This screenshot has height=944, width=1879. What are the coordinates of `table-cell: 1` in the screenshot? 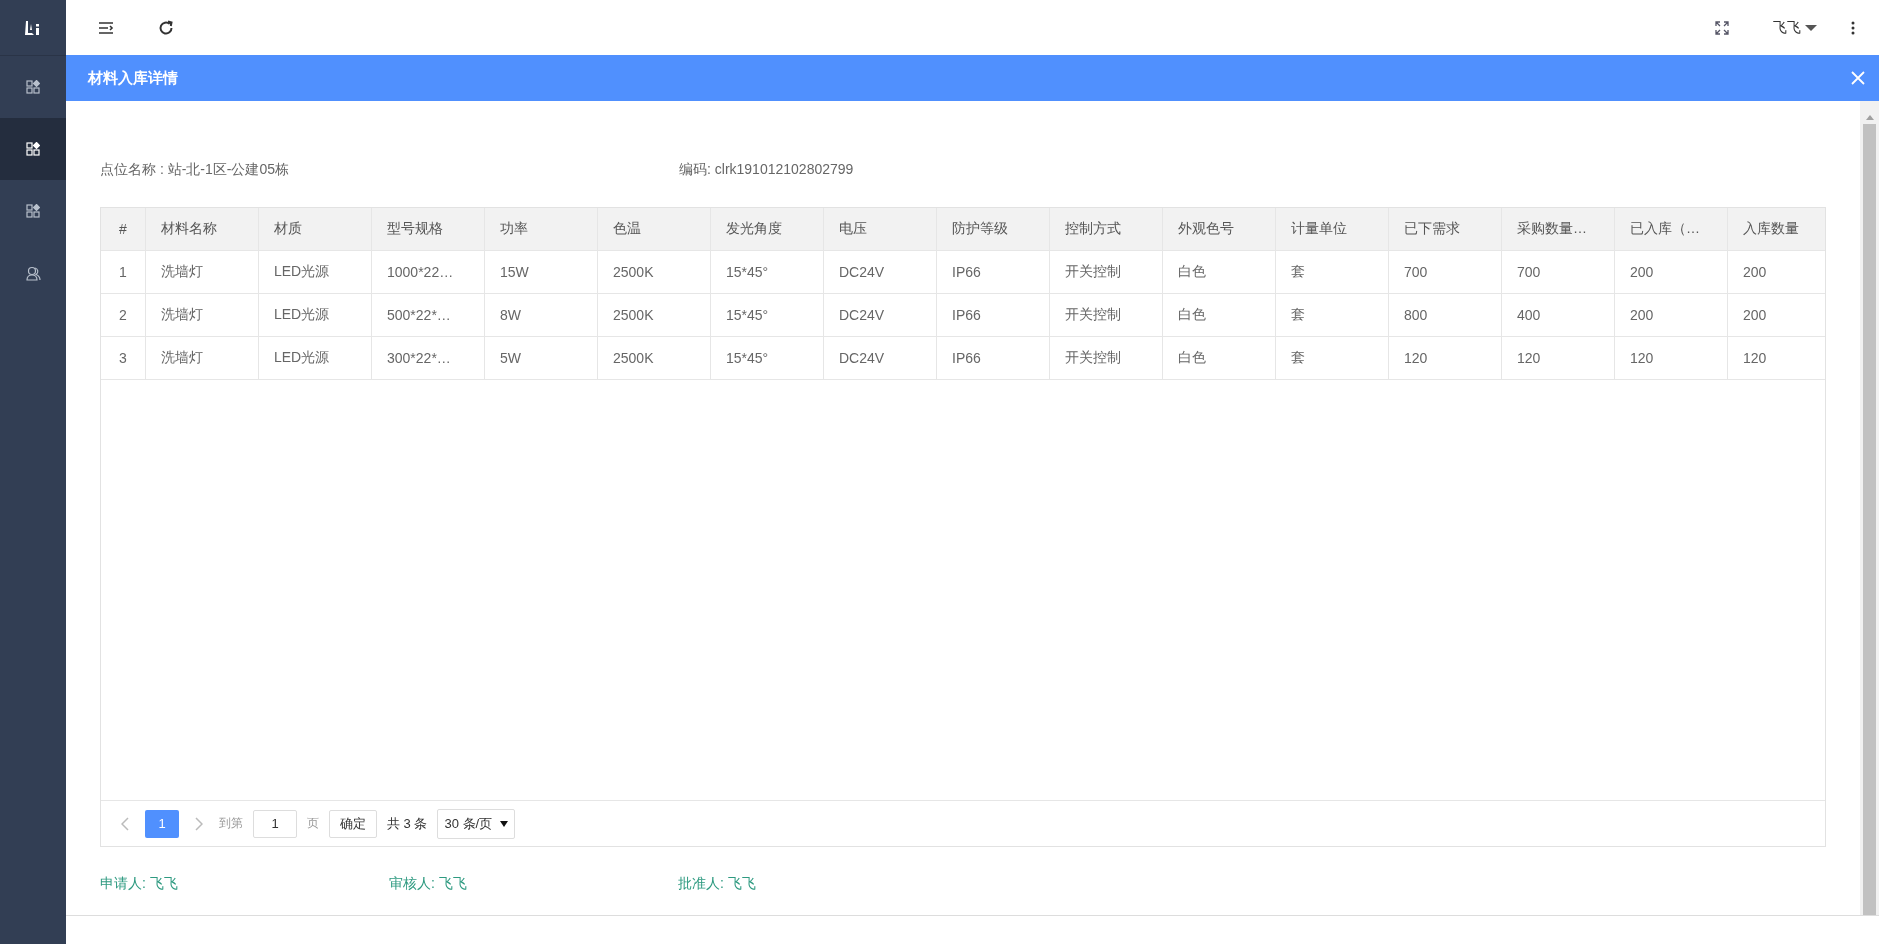 It's located at (123, 272).